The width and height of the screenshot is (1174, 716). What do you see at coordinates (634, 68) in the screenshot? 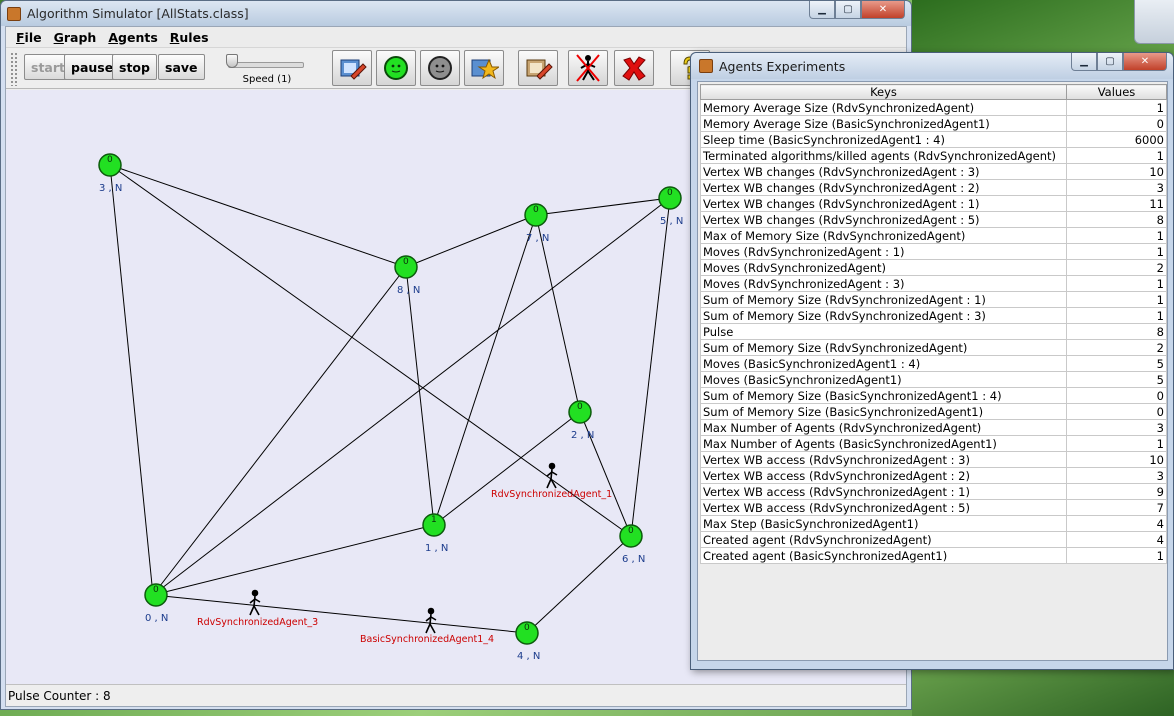
I see `delete-button` at bounding box center [634, 68].